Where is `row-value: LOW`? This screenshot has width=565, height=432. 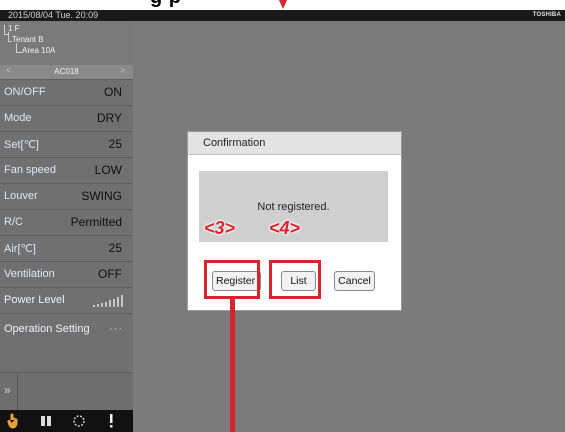
row-value: LOW is located at coordinates (108, 170).